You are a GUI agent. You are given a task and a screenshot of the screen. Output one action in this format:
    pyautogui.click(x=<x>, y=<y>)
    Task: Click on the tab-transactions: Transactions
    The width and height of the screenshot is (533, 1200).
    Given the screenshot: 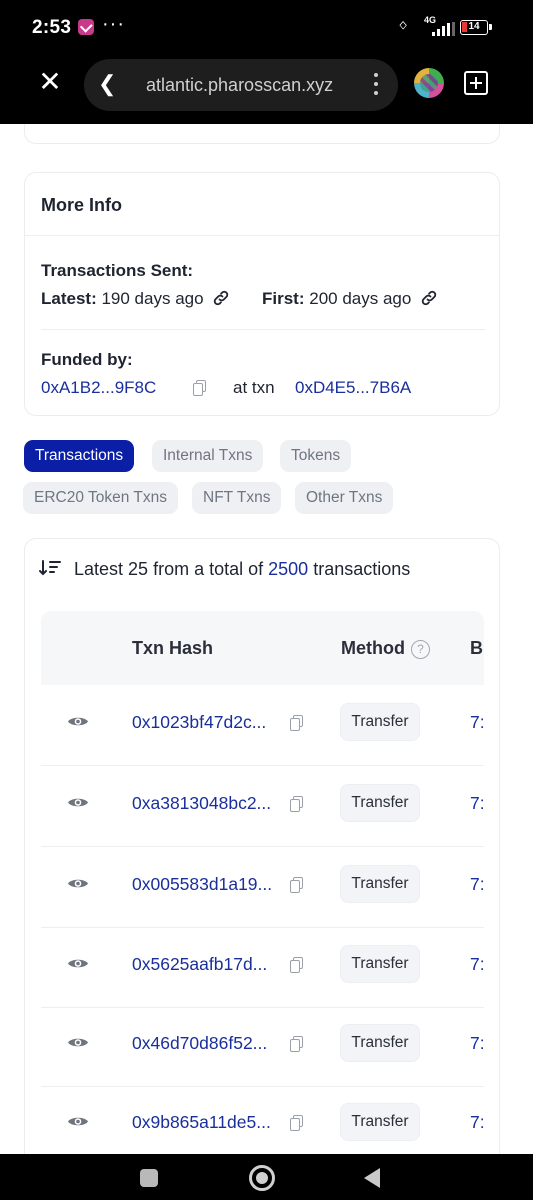 What is the action you would take?
    pyautogui.click(x=79, y=456)
    